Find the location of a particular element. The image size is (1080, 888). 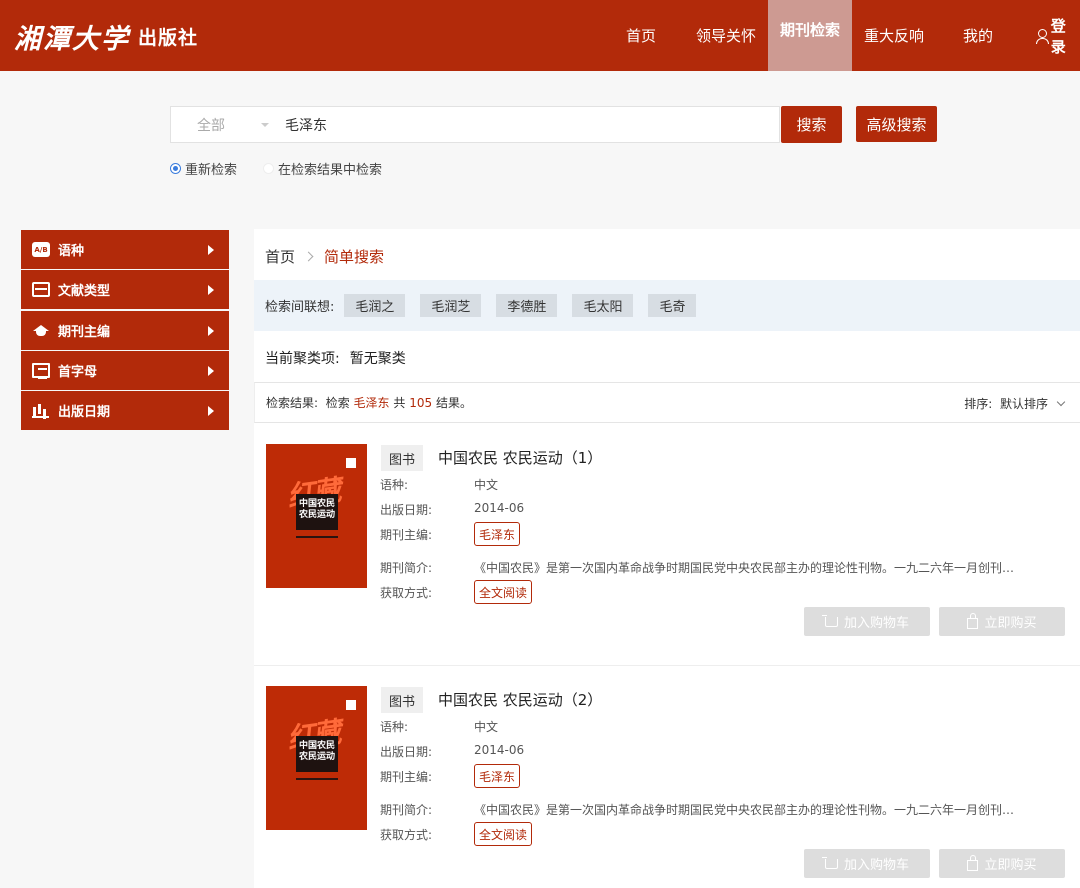

graduation-cap-icon is located at coordinates (41, 330).